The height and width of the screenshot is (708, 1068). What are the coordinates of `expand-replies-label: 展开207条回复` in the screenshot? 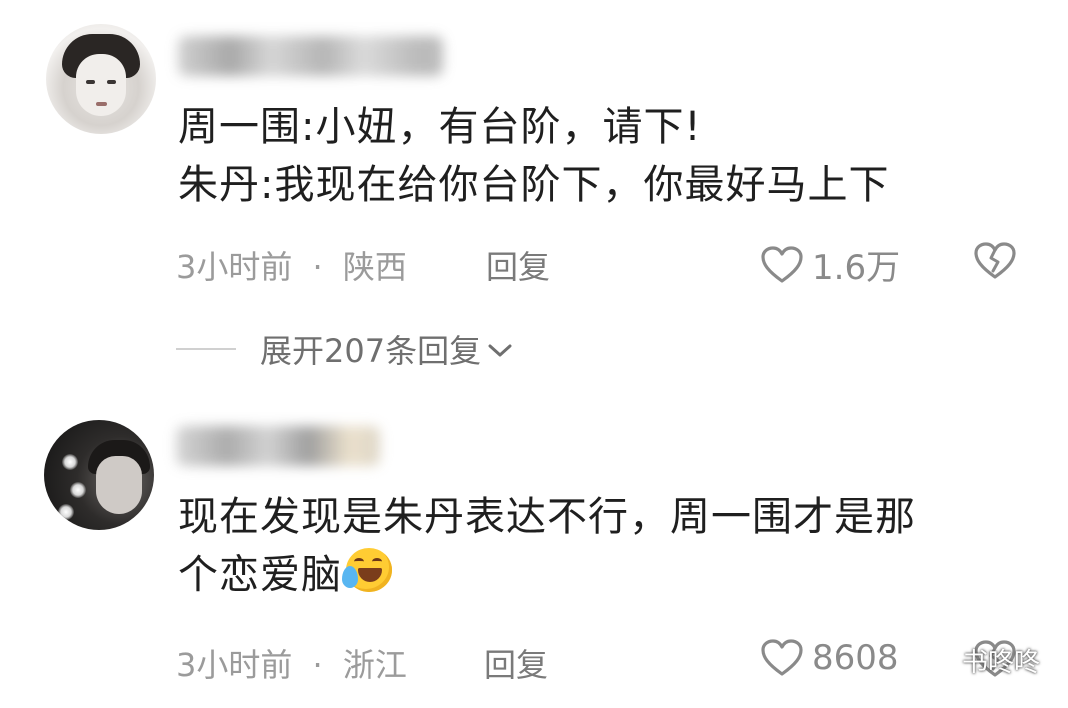 It's located at (371, 351).